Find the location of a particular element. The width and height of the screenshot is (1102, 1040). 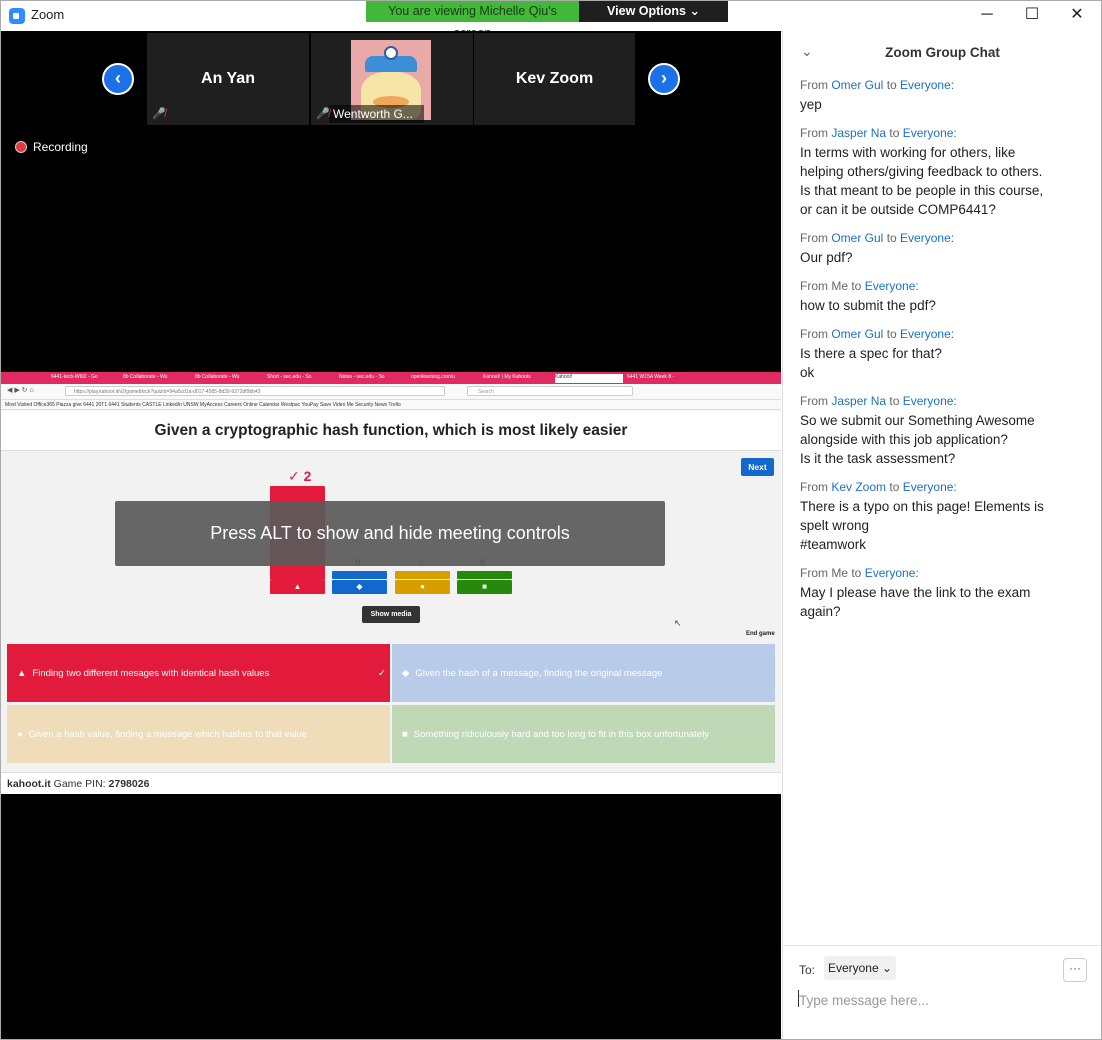

result-bar-green is located at coordinates (484, 575).